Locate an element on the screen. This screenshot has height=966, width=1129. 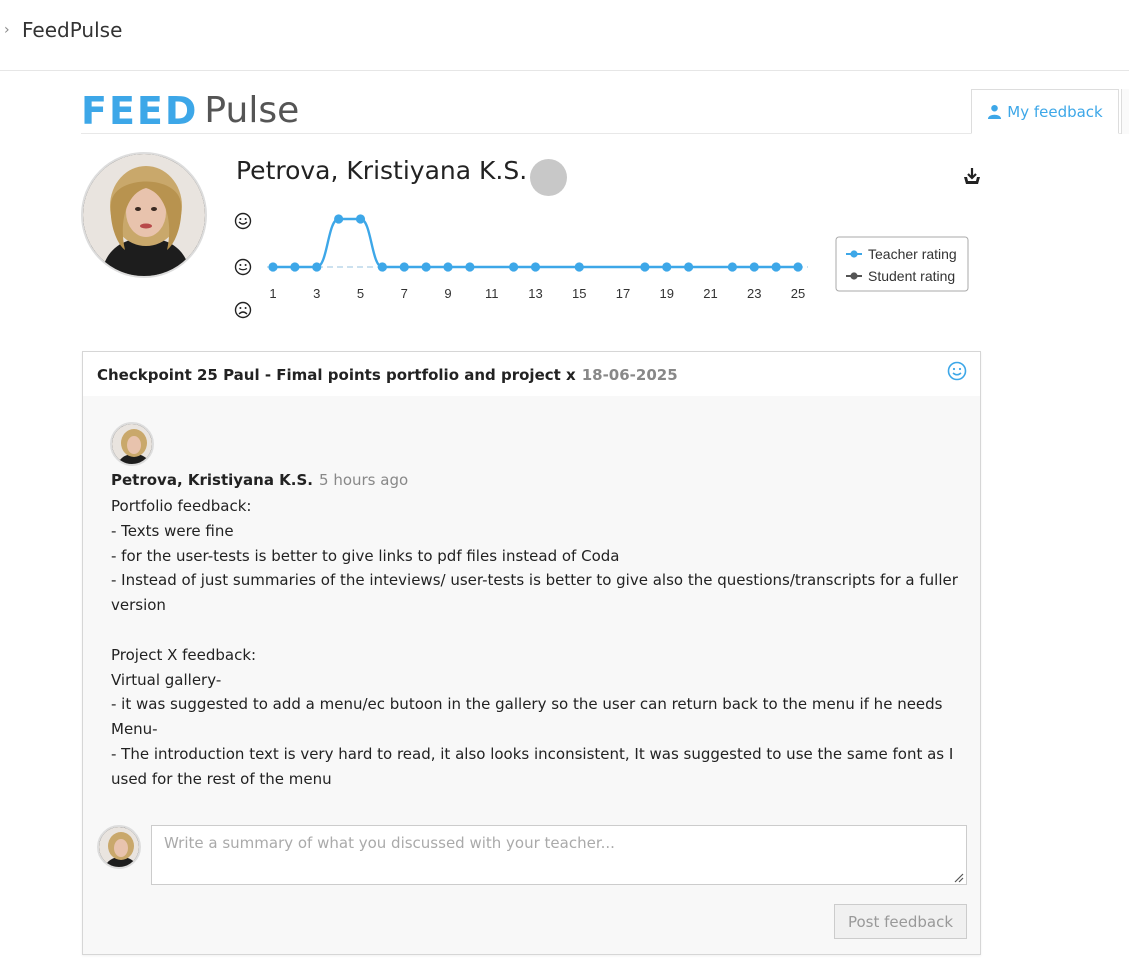
message-line is located at coordinates (536, 630).